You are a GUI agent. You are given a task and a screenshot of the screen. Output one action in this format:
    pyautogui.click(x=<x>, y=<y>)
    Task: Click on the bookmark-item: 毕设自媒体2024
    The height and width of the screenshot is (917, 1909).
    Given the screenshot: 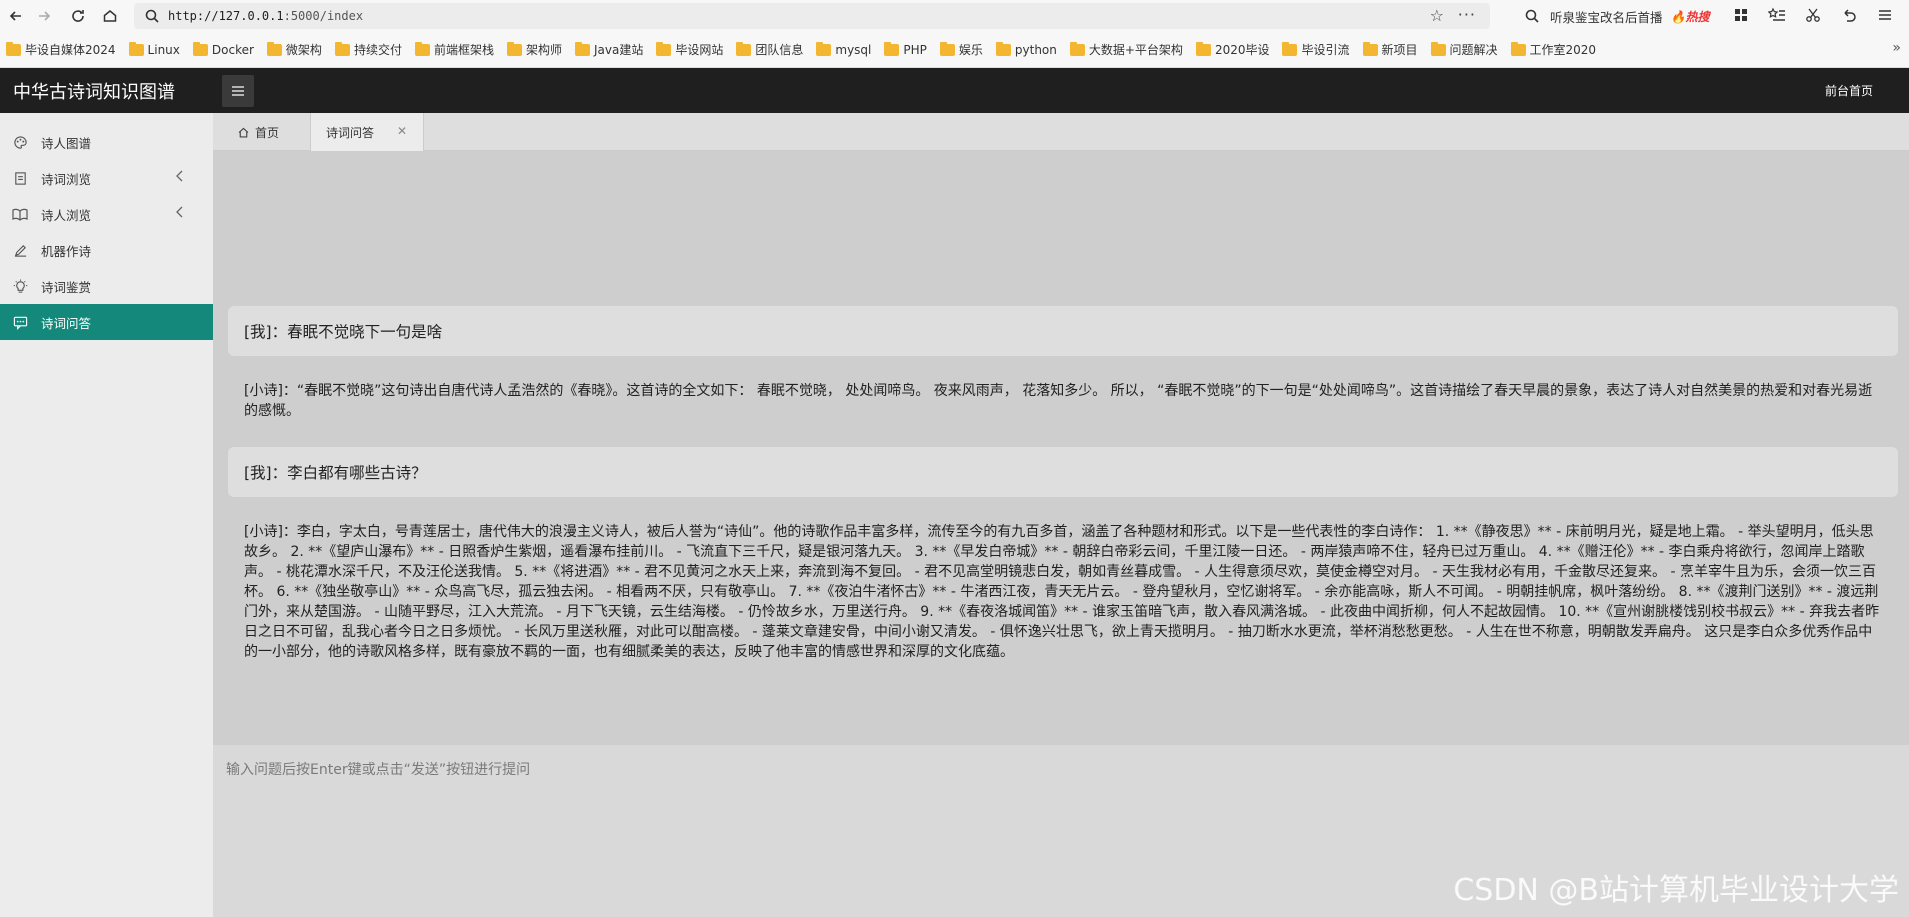 What is the action you would take?
    pyautogui.click(x=61, y=49)
    